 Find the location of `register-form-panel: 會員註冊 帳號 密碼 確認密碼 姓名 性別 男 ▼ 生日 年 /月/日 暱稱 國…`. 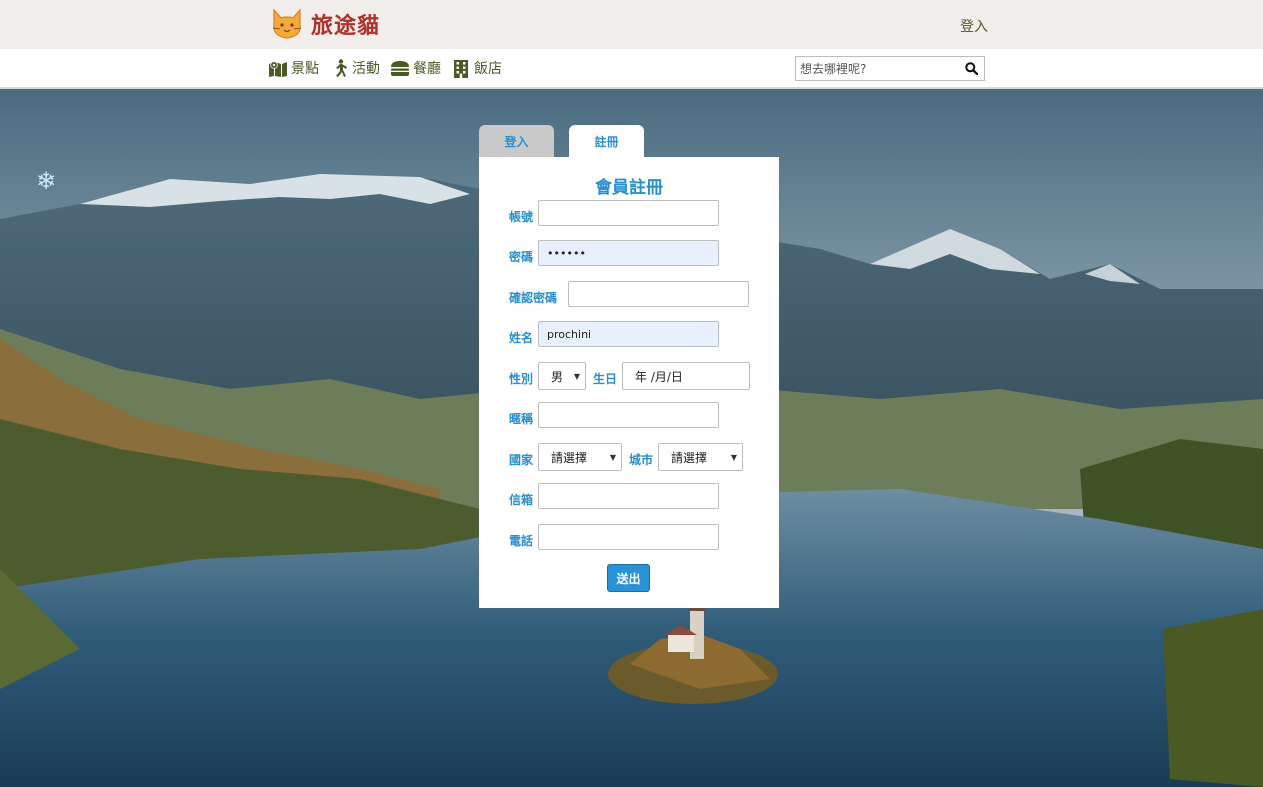

register-form-panel: 會員註冊 帳號 密碼 確認密碼 姓名 性別 男 ▼ 生日 年 /月/日 暱稱 國… is located at coordinates (629, 382).